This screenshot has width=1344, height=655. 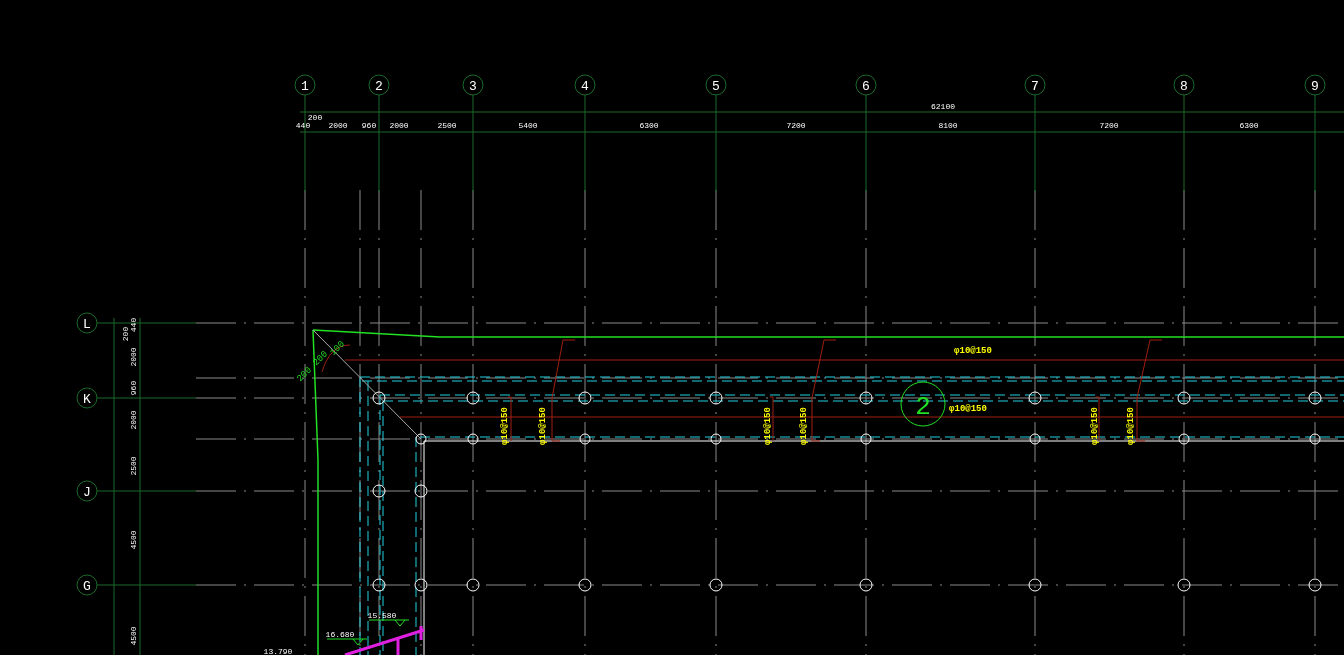 What do you see at coordinates (1184, 85) in the screenshot?
I see `grid-axis-bubble: 8` at bounding box center [1184, 85].